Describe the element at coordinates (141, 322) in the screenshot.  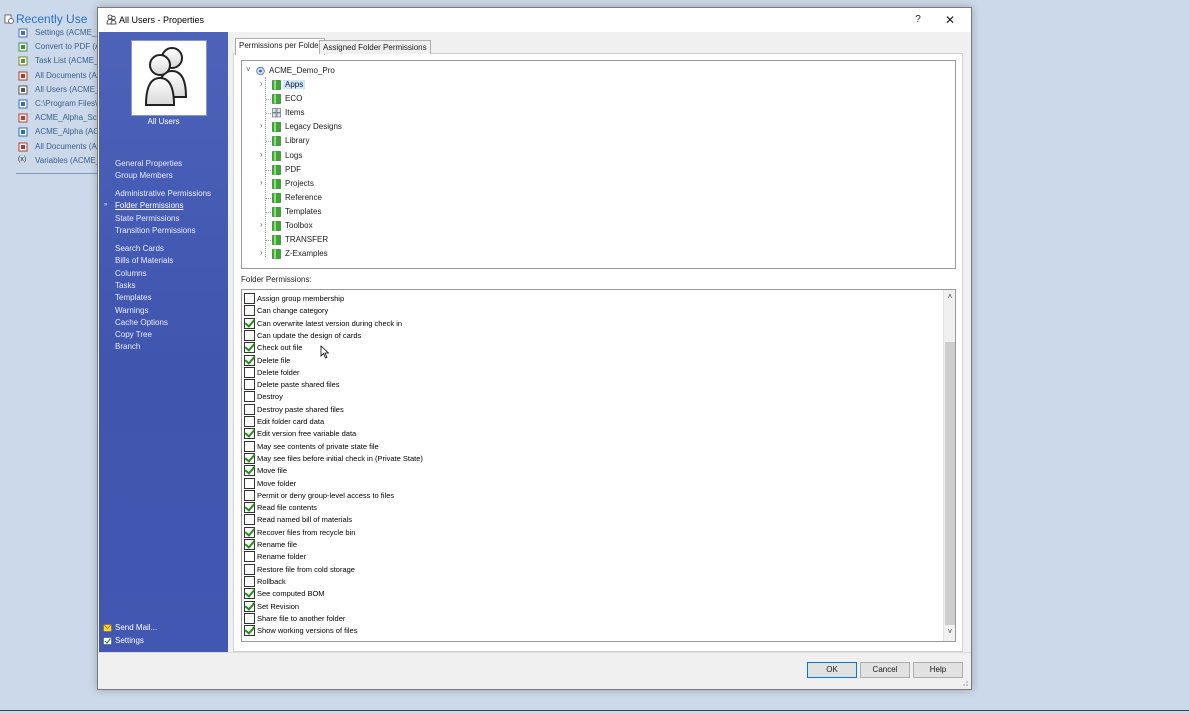
I see `nav-item-cache-options: Cache Options` at that location.